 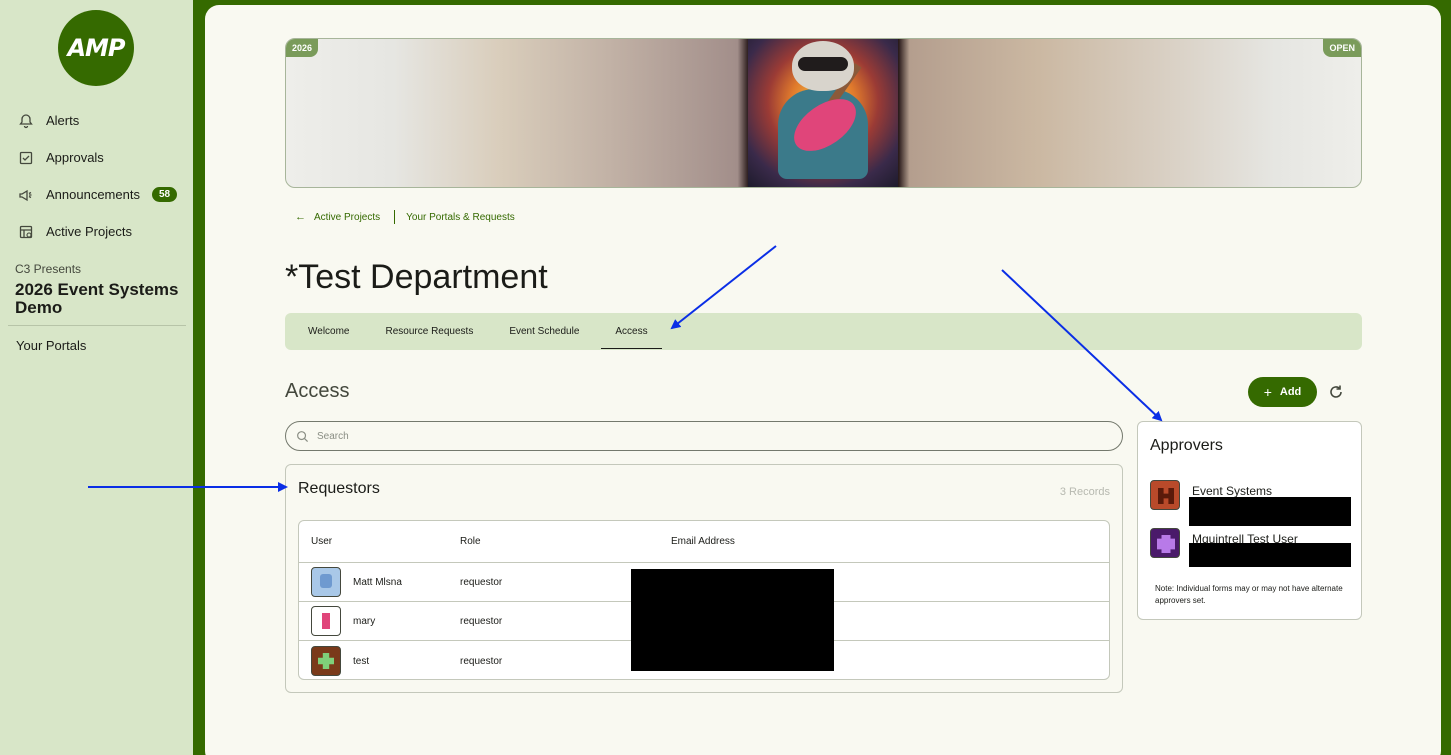 What do you see at coordinates (631, 331) in the screenshot?
I see `tab-access: Access` at bounding box center [631, 331].